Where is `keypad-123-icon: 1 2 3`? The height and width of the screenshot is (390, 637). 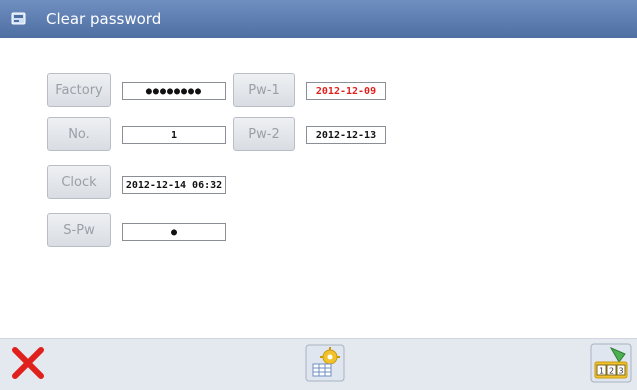 keypad-123-icon: 1 2 3 is located at coordinates (611, 365).